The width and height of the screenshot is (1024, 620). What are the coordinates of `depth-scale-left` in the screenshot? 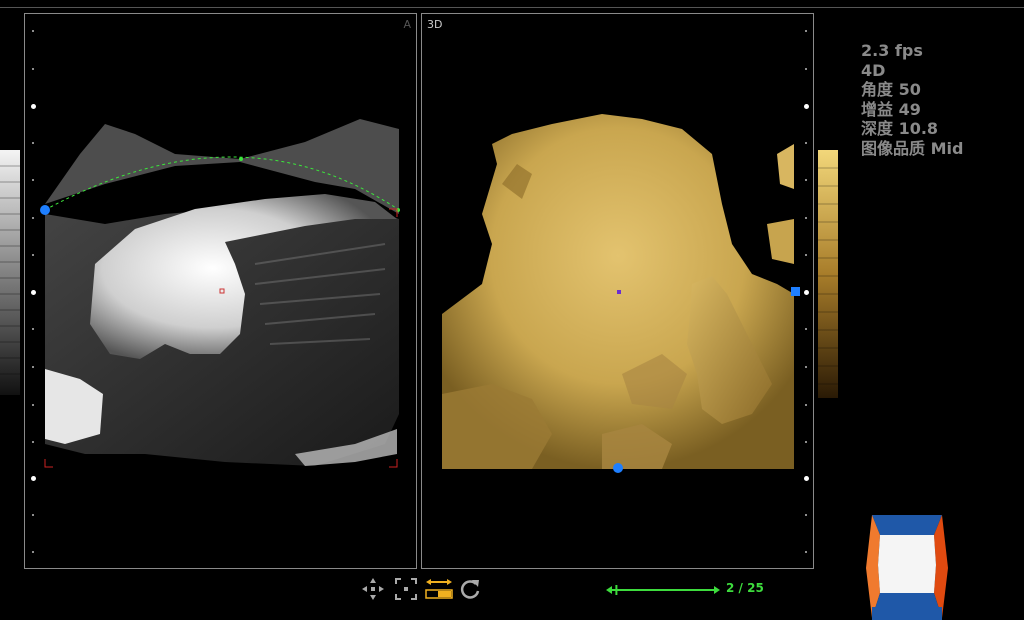 It's located at (33, 291).